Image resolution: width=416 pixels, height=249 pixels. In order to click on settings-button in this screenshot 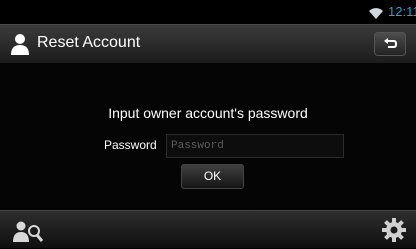, I will do `click(394, 230)`.